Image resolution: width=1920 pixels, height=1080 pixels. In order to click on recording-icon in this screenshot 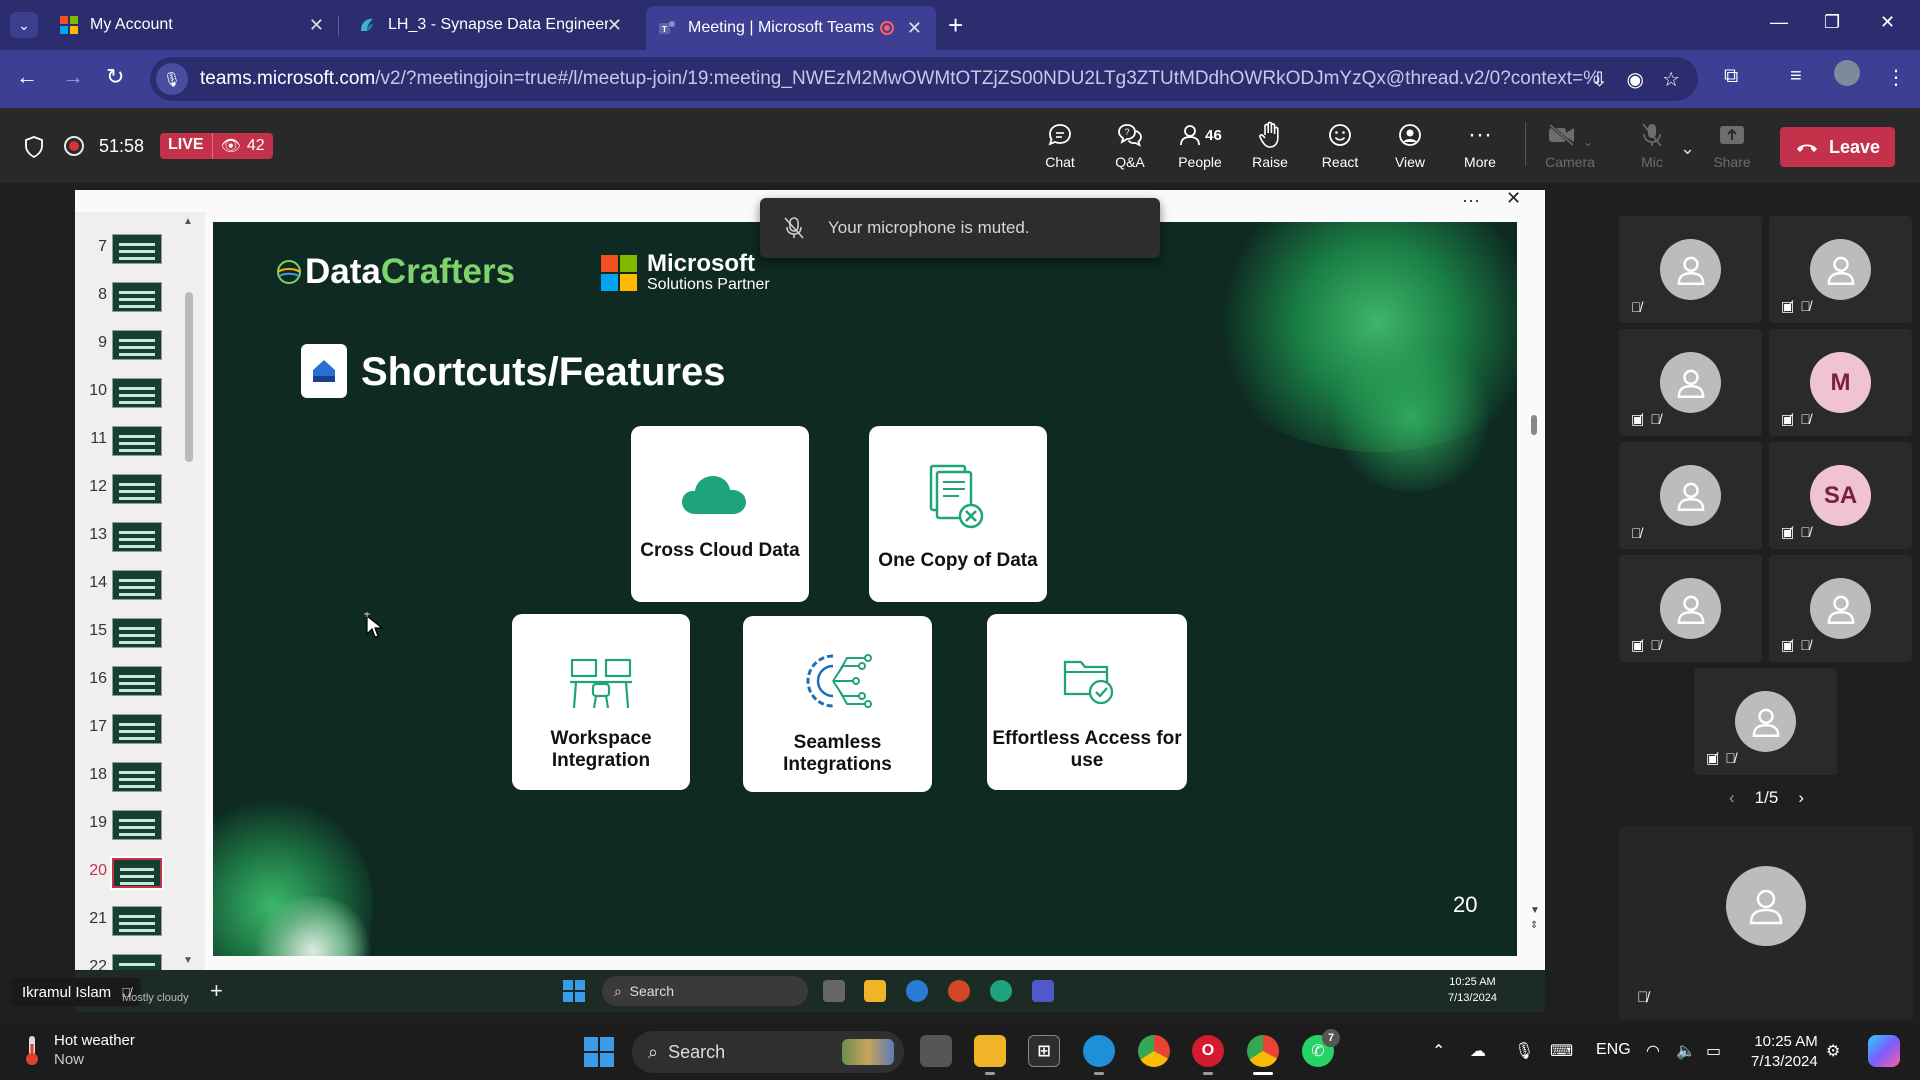, I will do `click(74, 146)`.